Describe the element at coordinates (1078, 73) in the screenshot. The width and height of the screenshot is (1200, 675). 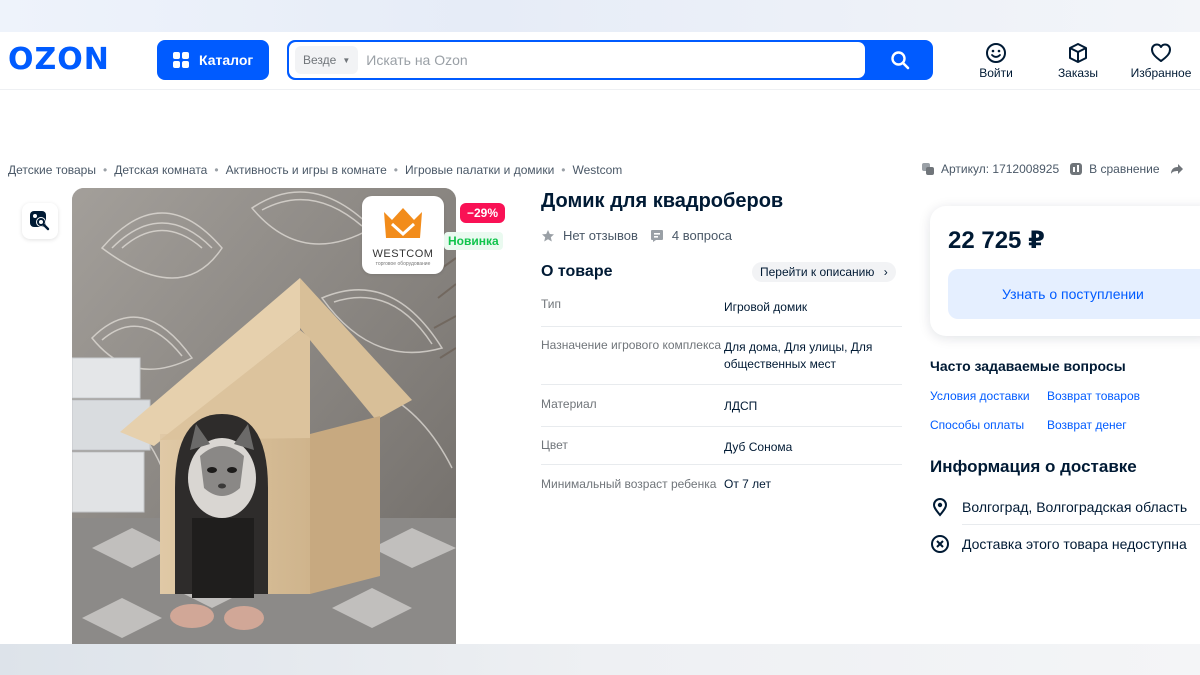
I see `orders-label: Заказы` at that location.